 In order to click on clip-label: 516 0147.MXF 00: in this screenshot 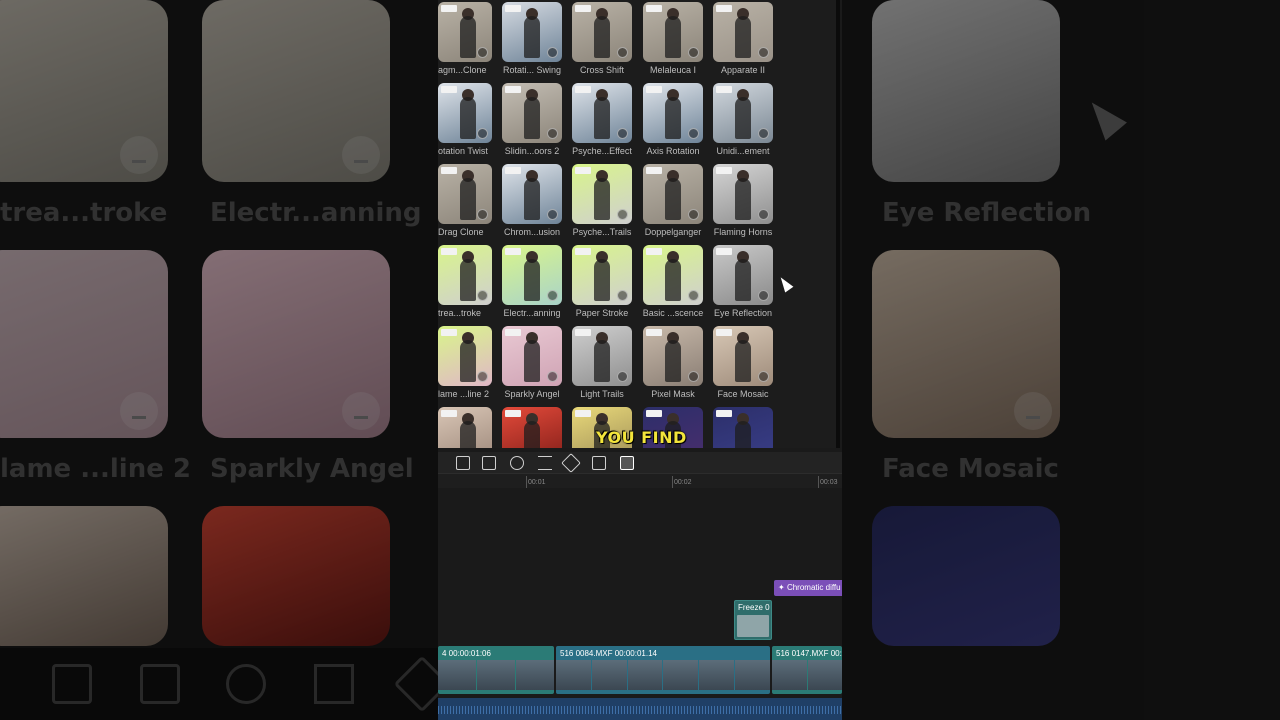, I will do `click(809, 653)`.